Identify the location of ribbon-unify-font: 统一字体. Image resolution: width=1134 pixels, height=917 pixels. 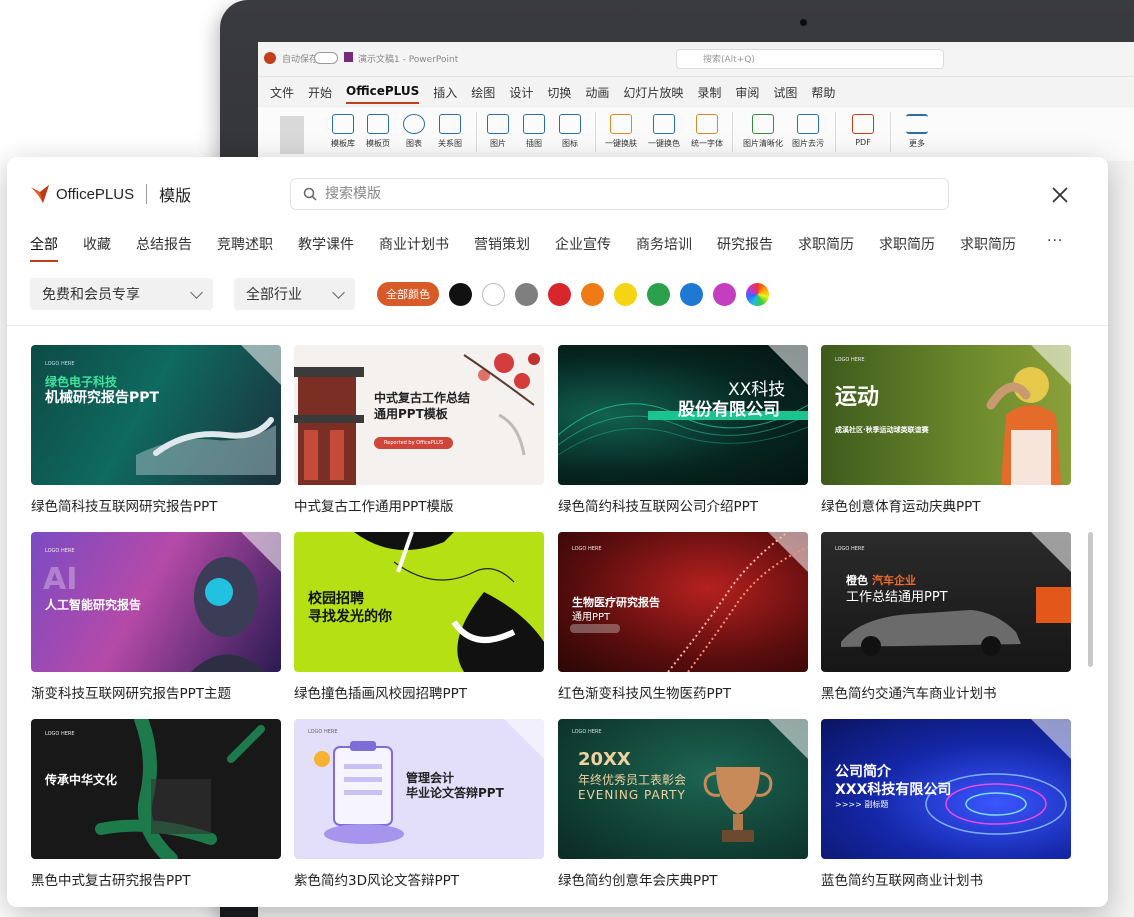
(707, 131).